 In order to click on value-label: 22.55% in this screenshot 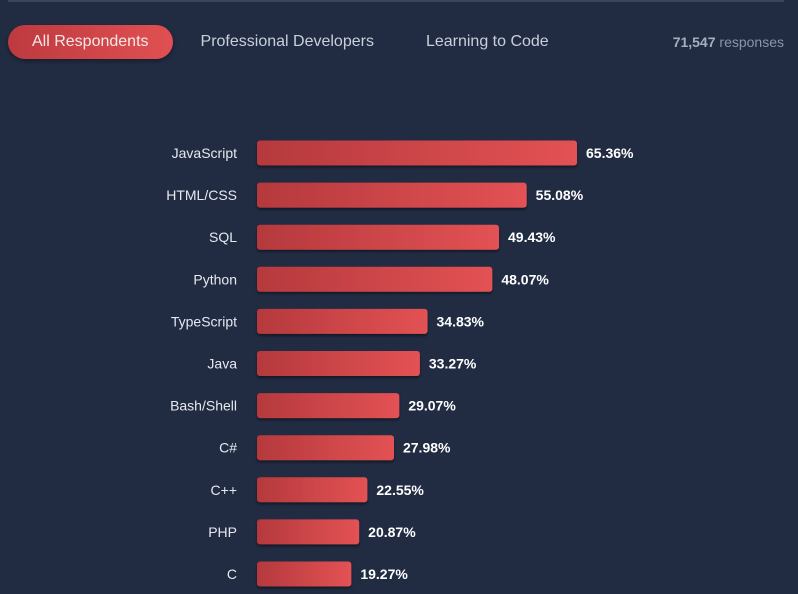, I will do `click(400, 490)`.